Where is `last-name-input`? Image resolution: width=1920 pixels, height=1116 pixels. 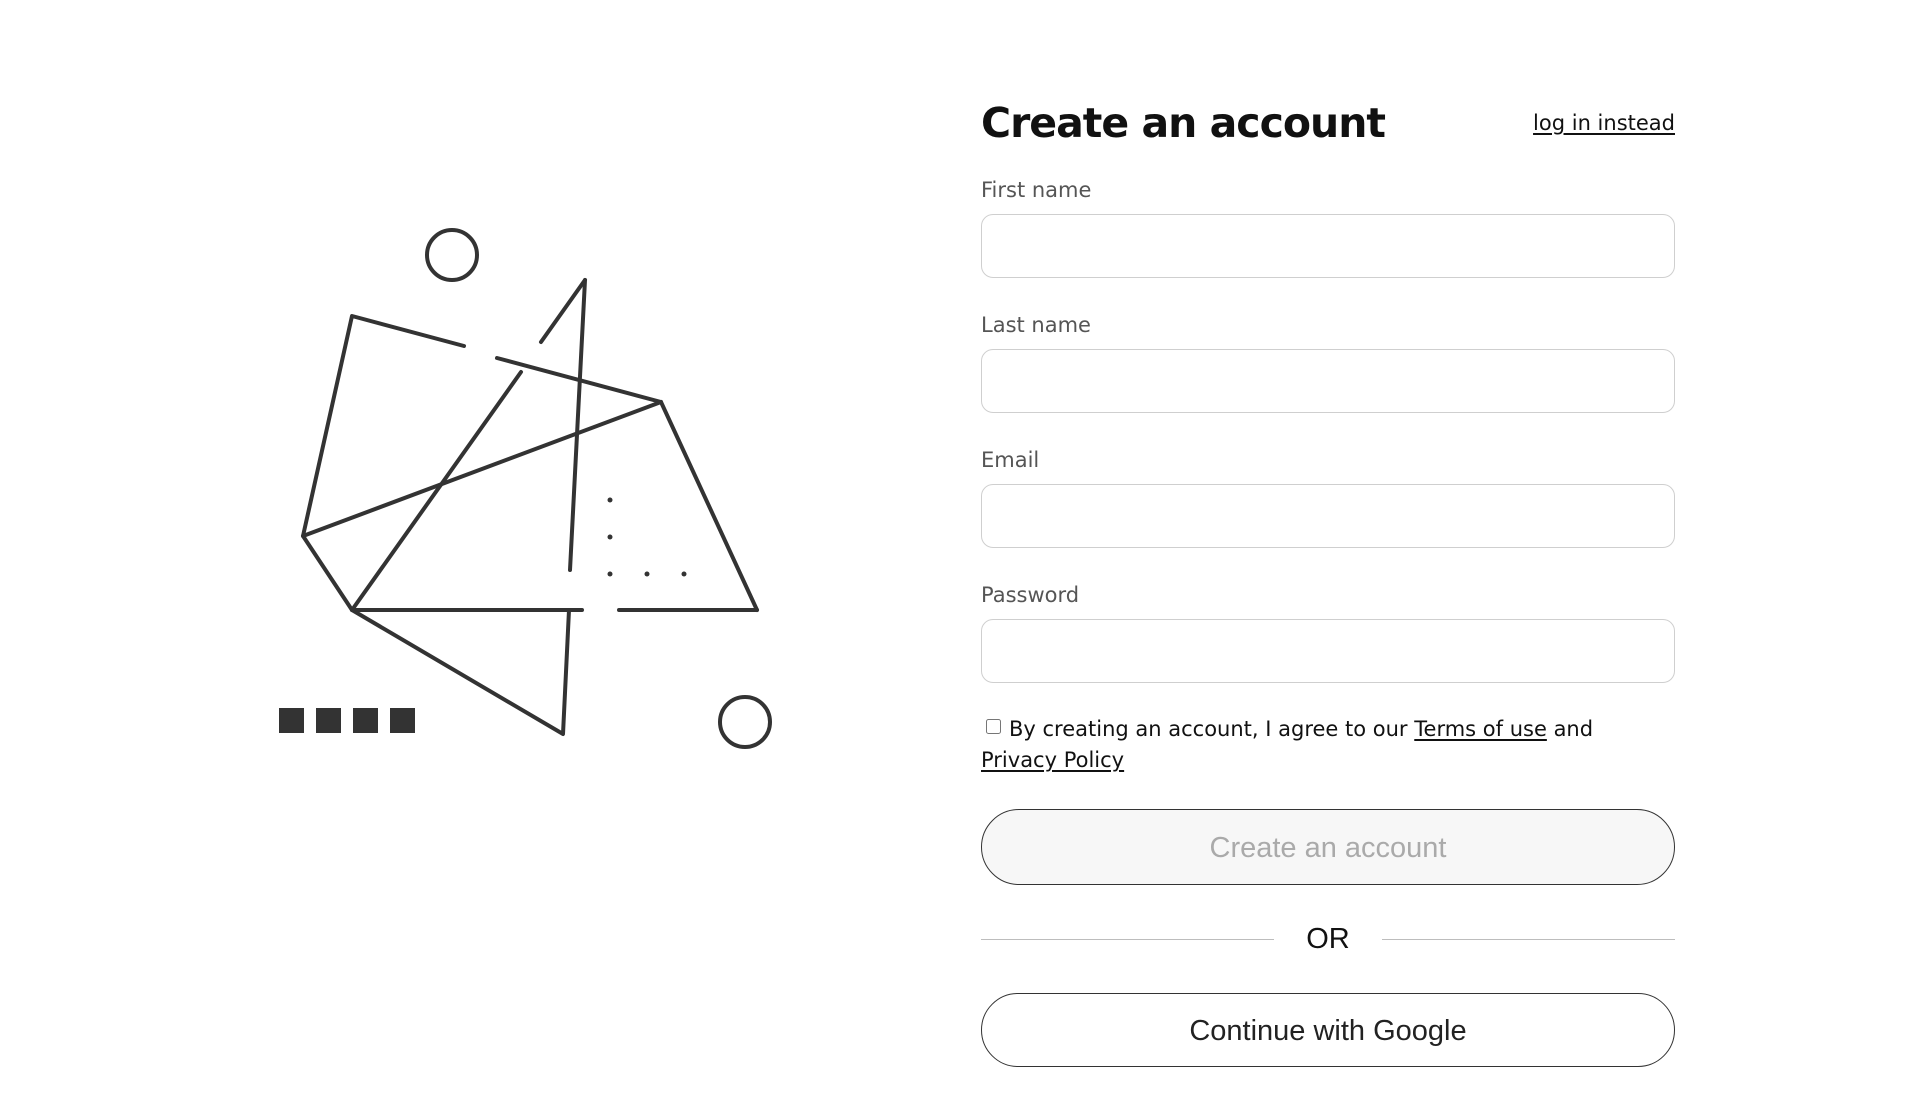
last-name-input is located at coordinates (1328, 381).